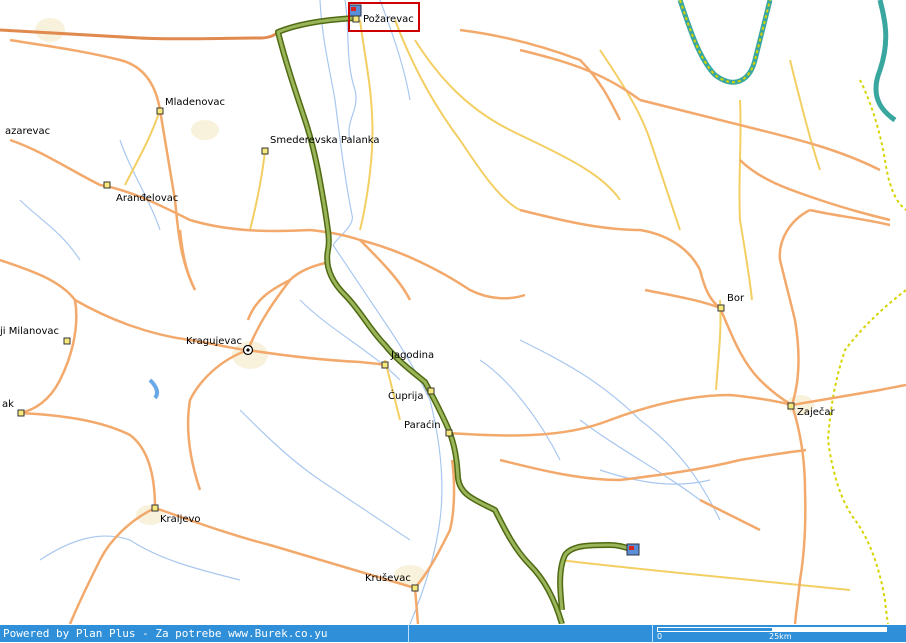  Describe the element at coordinates (422, 425) in the screenshot. I see `town-label-paracin: Paraćin` at that location.